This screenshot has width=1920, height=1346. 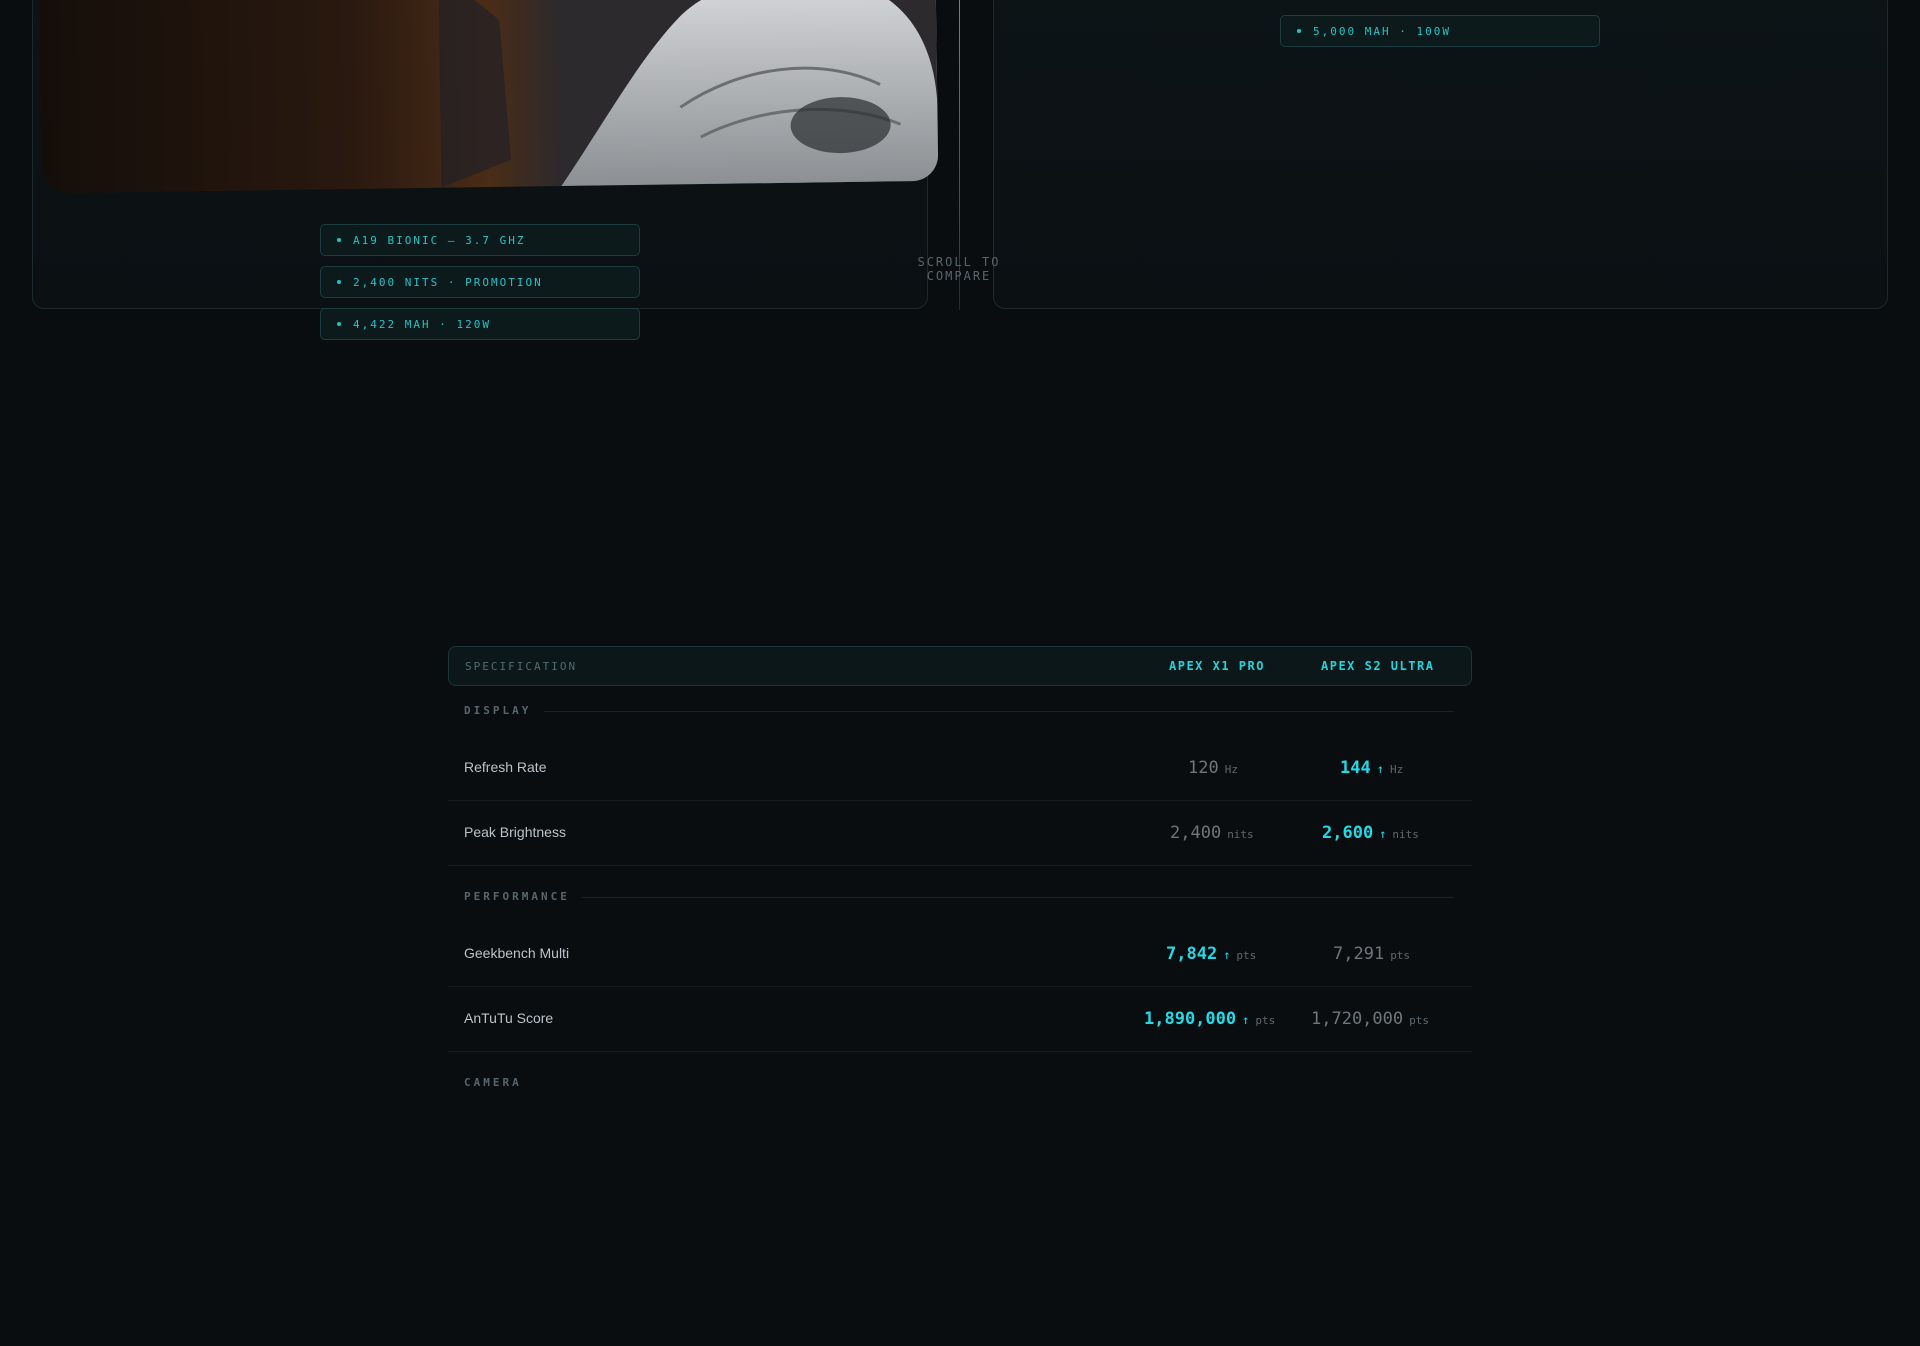 What do you see at coordinates (1377, 666) in the screenshot?
I see `header-col-s2: APEX S2 ULTRA` at bounding box center [1377, 666].